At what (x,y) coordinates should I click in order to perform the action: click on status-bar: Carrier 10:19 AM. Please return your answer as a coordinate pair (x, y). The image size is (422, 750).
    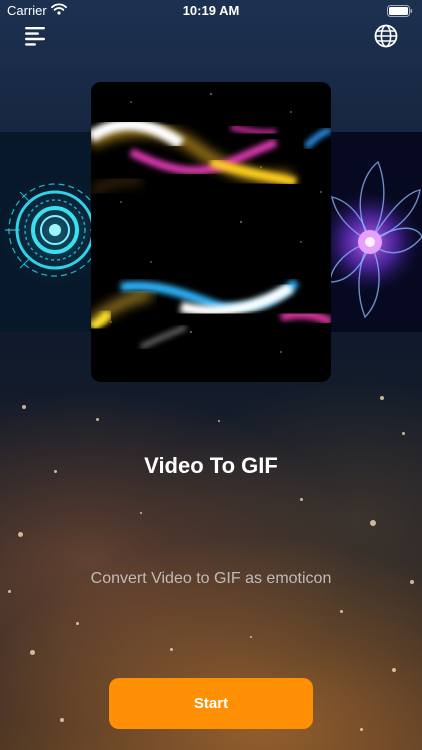
    Looking at the image, I should click on (211, 11).